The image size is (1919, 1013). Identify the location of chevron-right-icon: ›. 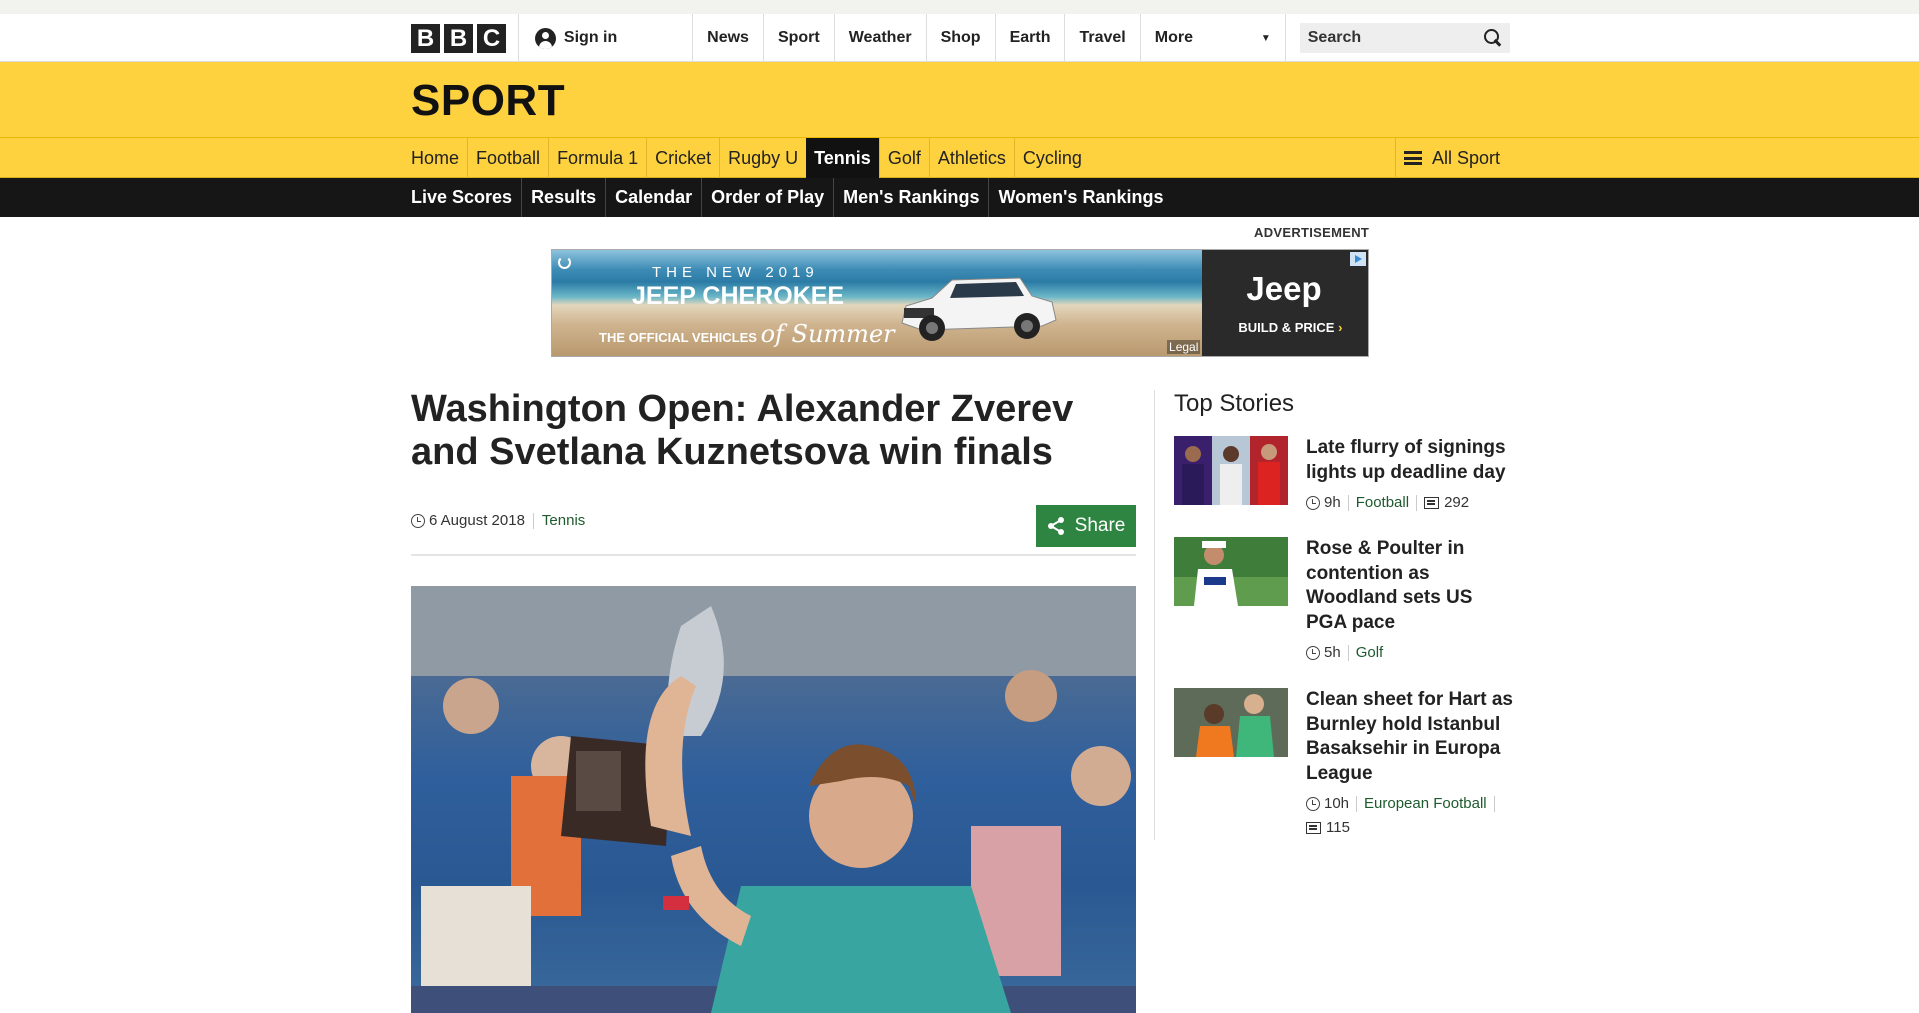
(1340, 327).